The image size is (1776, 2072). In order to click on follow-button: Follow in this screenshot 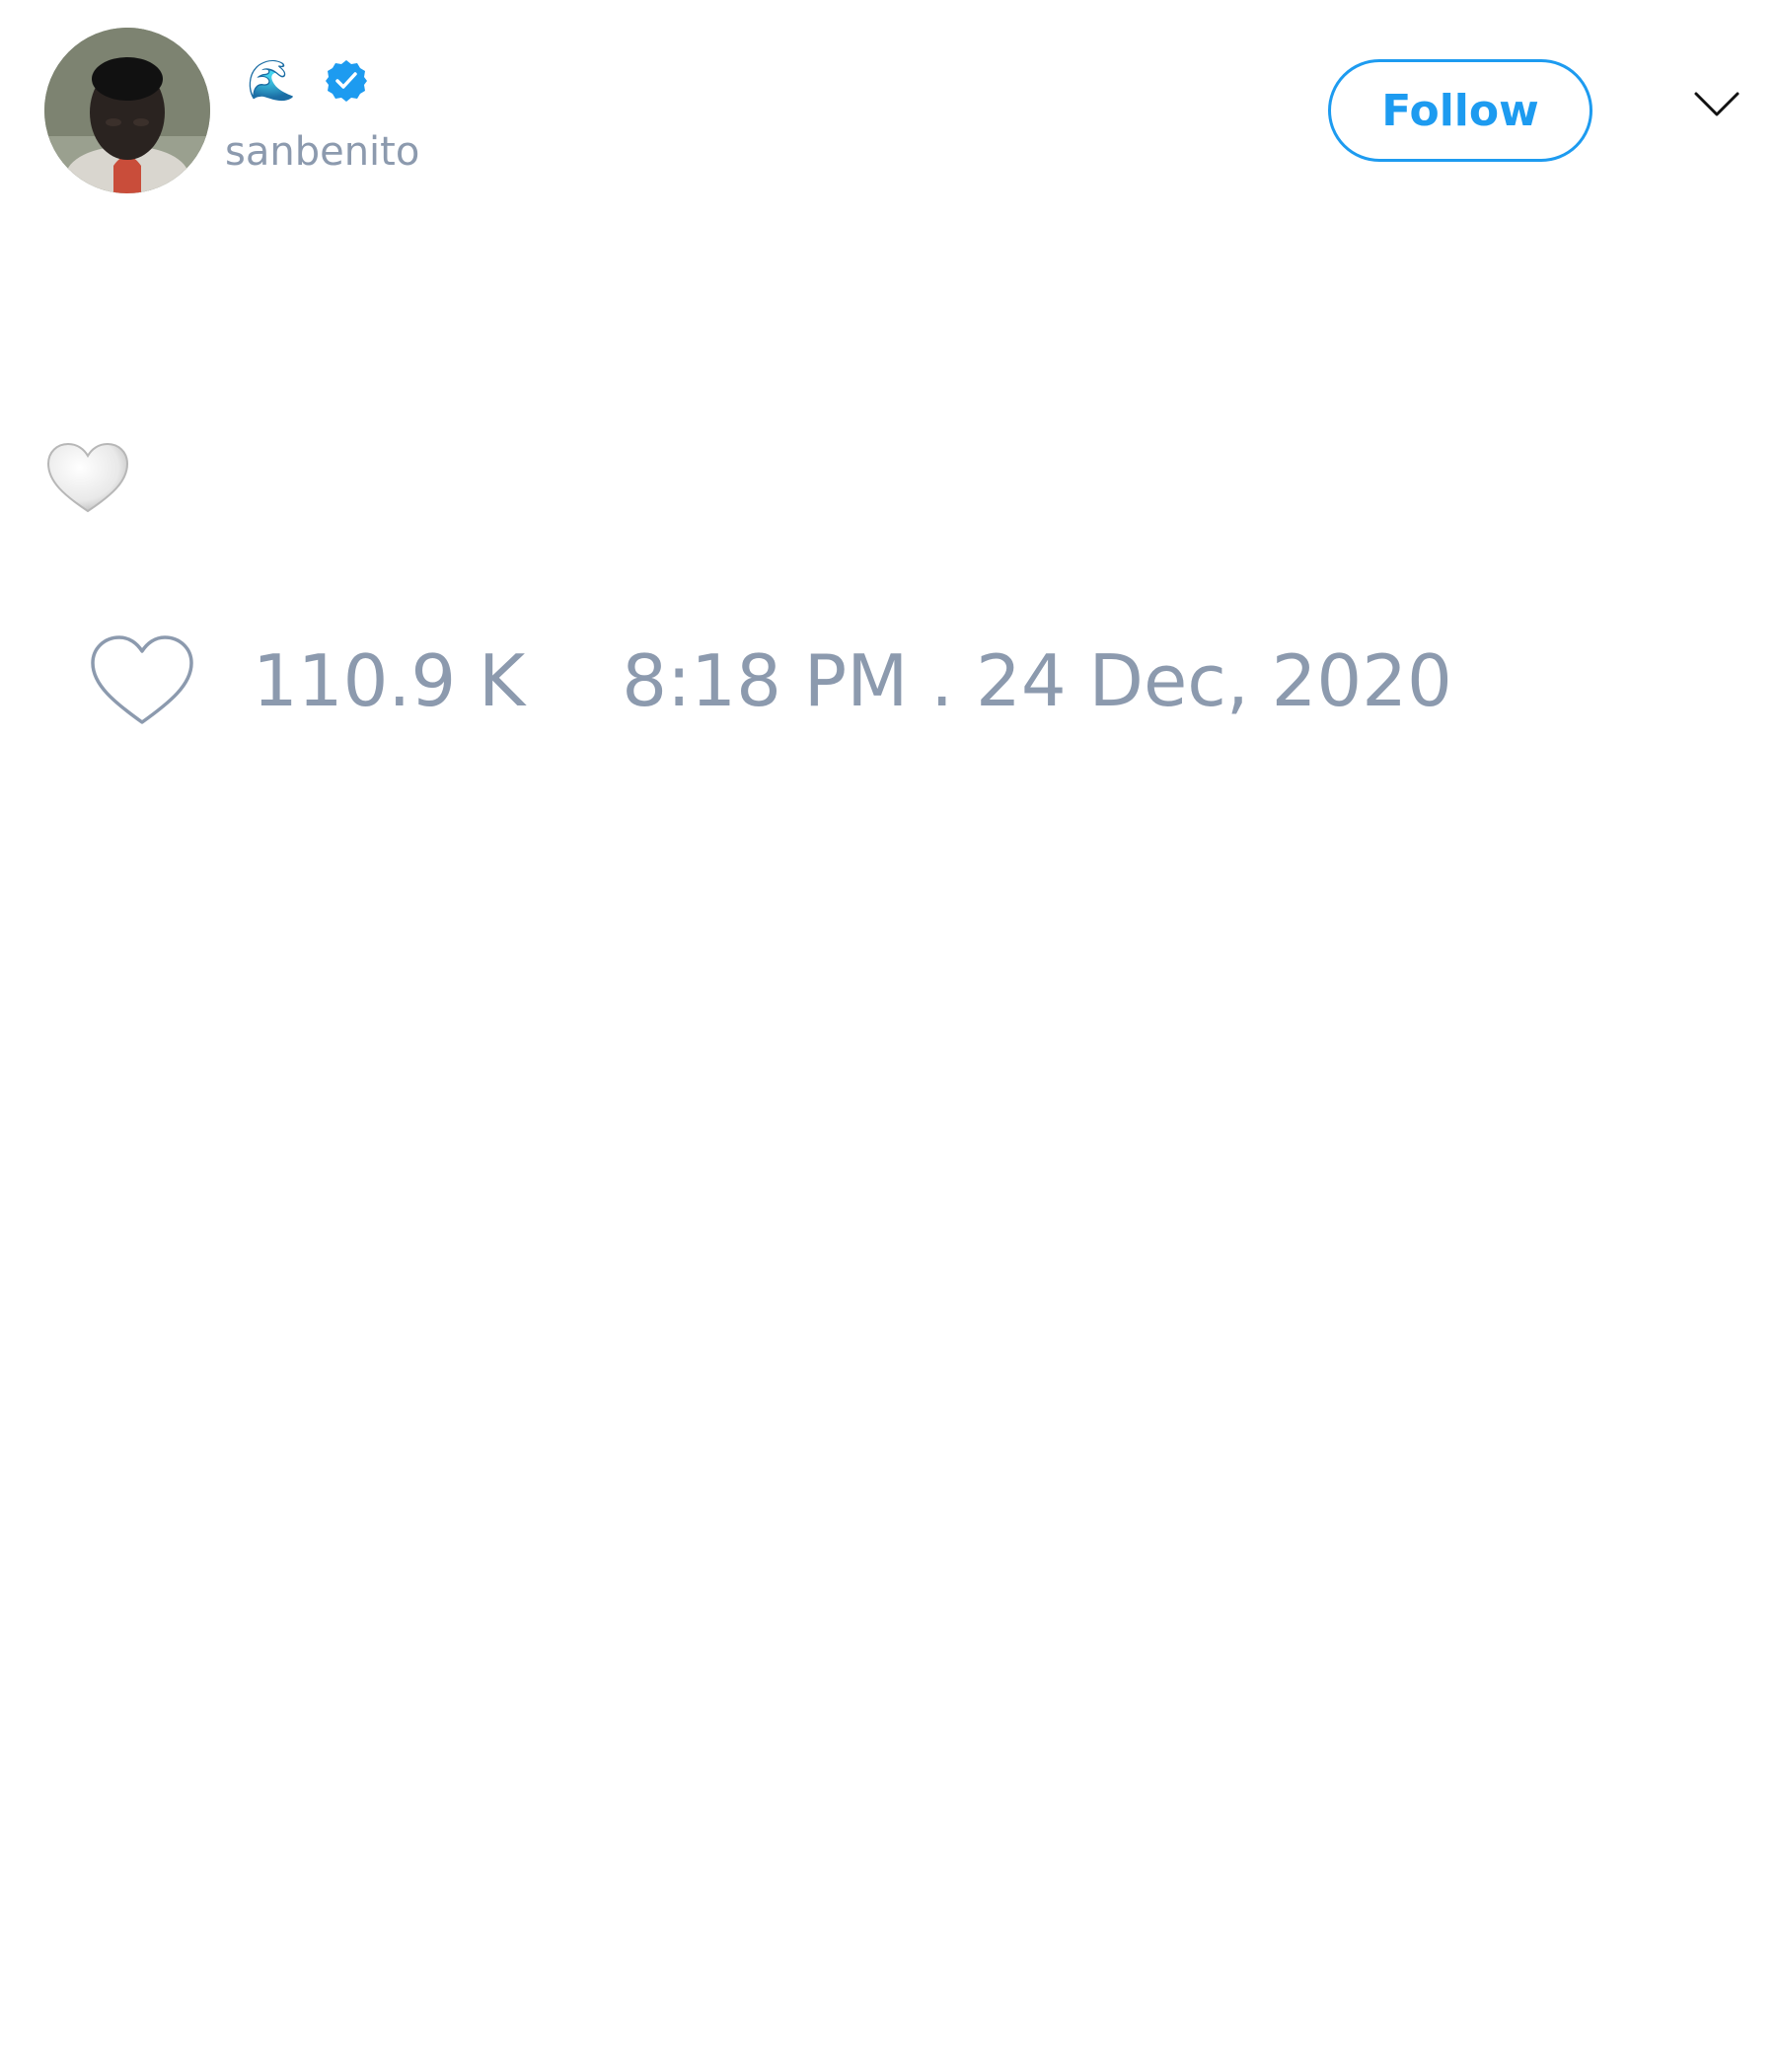, I will do `click(1460, 111)`.